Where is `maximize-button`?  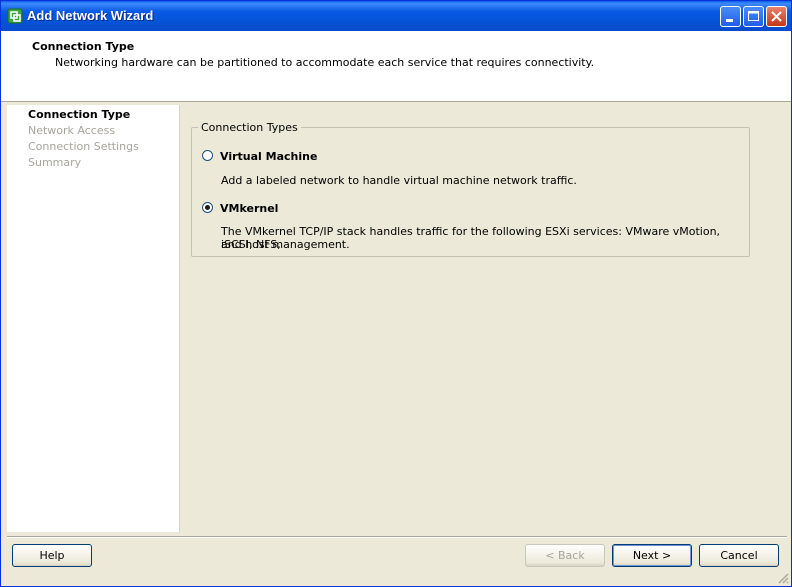
maximize-button is located at coordinates (753, 16).